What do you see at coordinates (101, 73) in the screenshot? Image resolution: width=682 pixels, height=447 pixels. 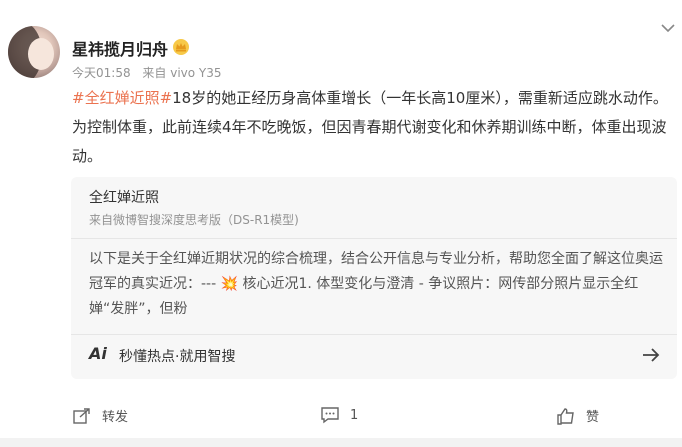 I see `post-time: 今天01:58` at bounding box center [101, 73].